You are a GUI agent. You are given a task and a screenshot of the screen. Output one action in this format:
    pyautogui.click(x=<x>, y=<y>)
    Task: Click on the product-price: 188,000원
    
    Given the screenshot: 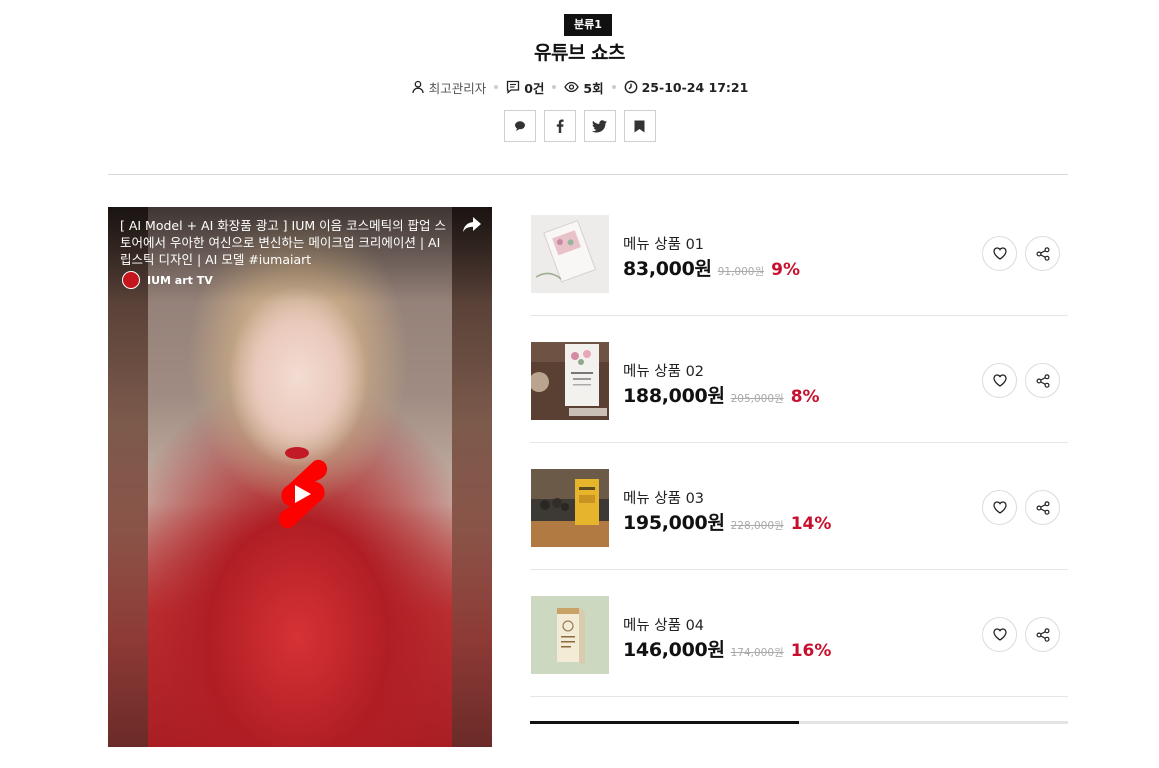 What is the action you would take?
    pyautogui.click(x=674, y=396)
    